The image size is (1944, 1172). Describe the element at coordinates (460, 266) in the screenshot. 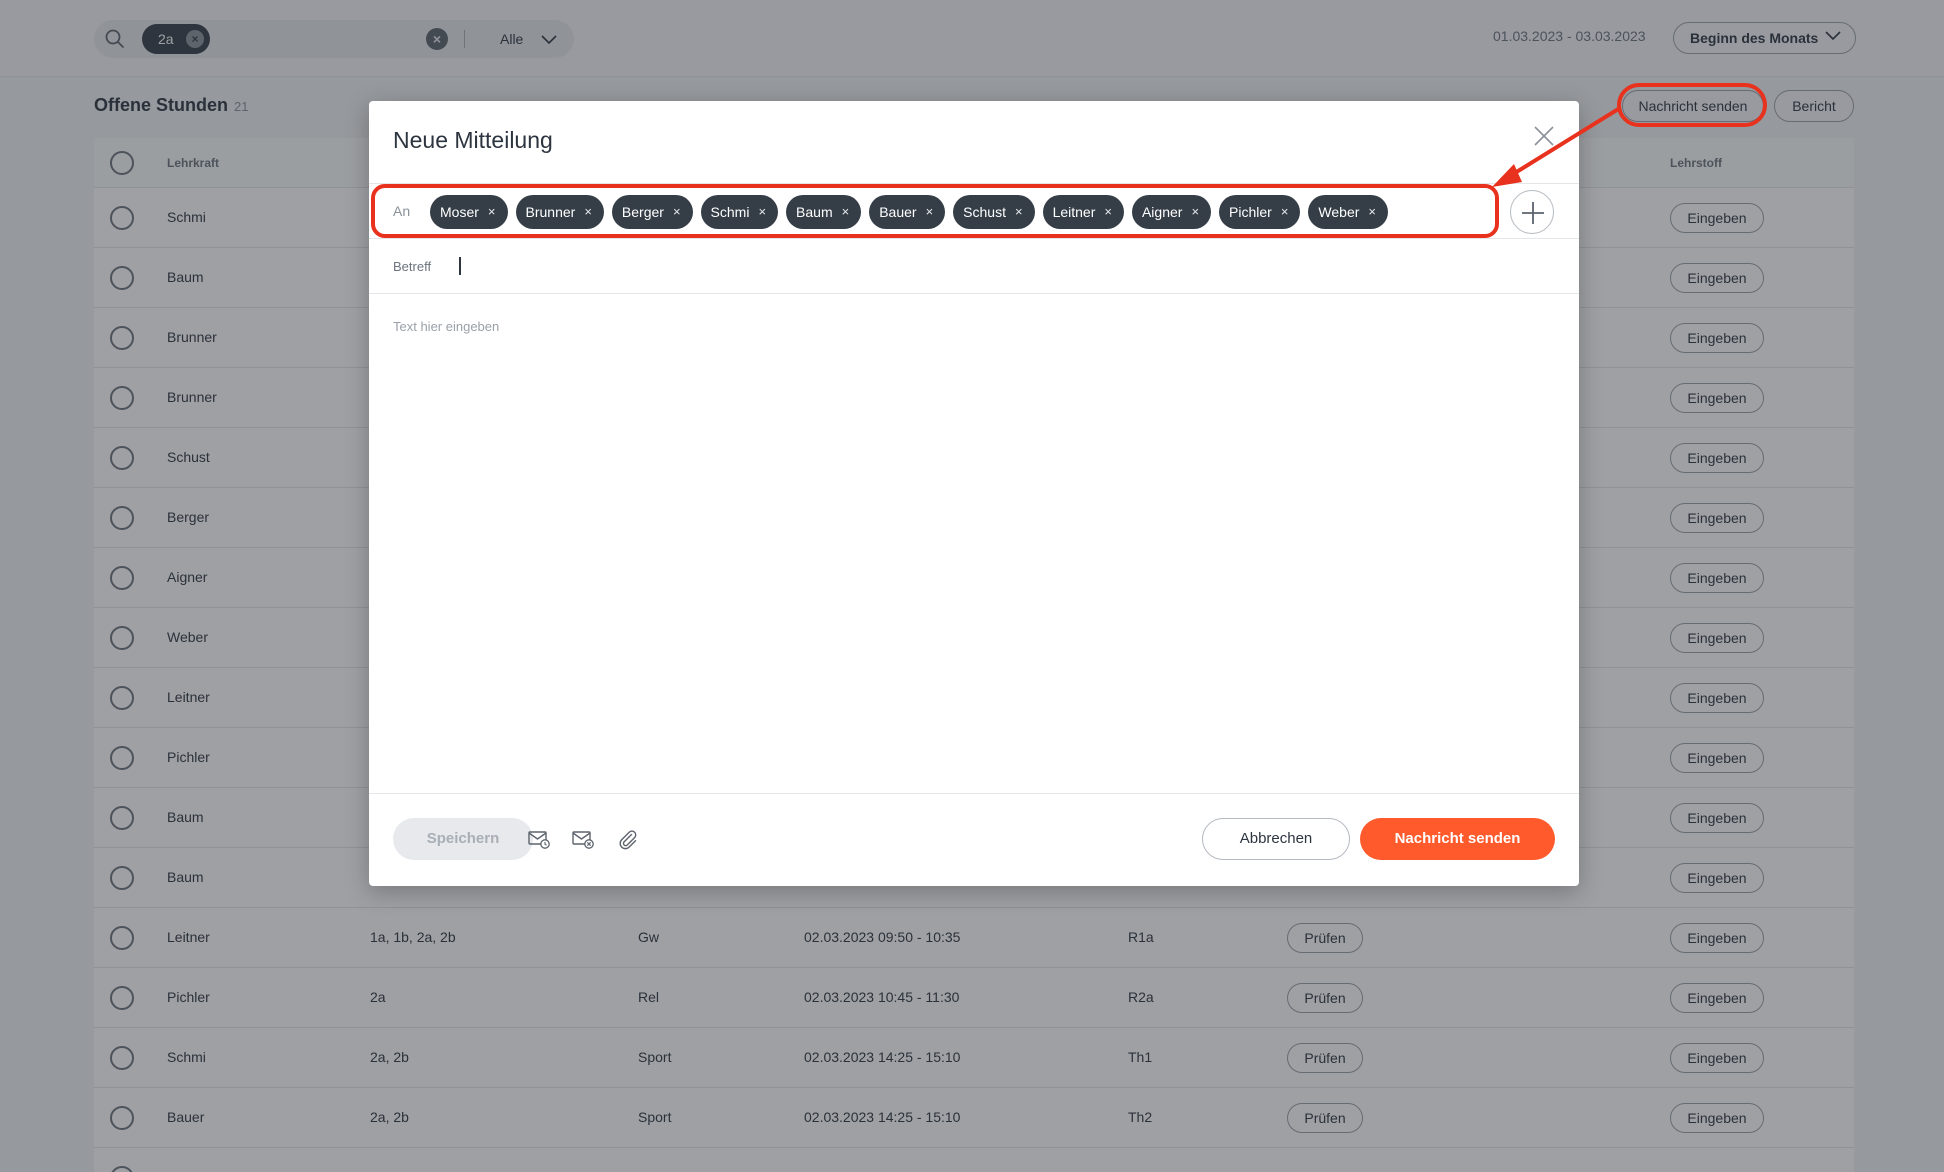

I see `text-cursor` at that location.